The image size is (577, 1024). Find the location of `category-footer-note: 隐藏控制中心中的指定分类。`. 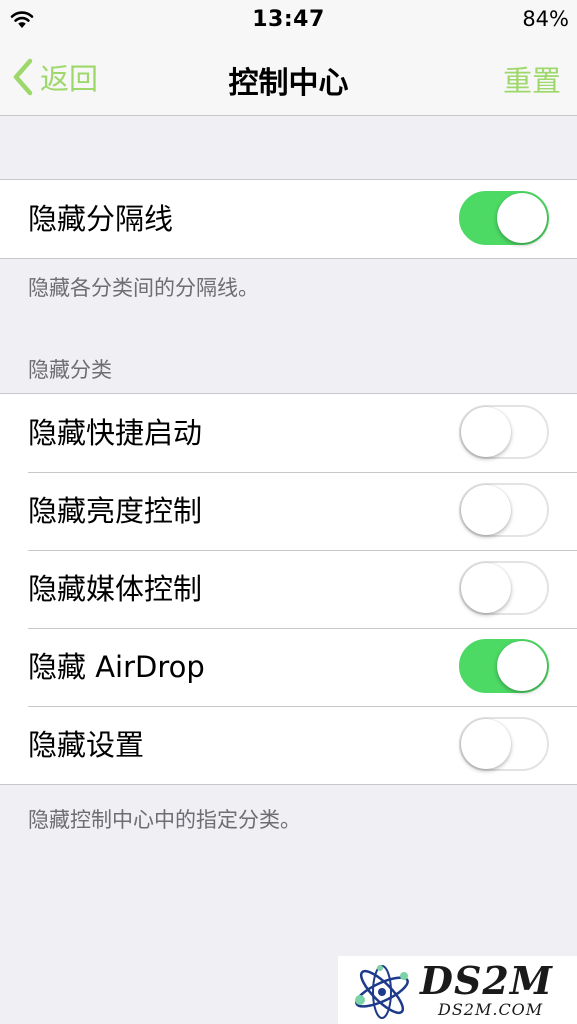

category-footer-note: 隐藏控制中心中的指定分类。 is located at coordinates (164, 820).